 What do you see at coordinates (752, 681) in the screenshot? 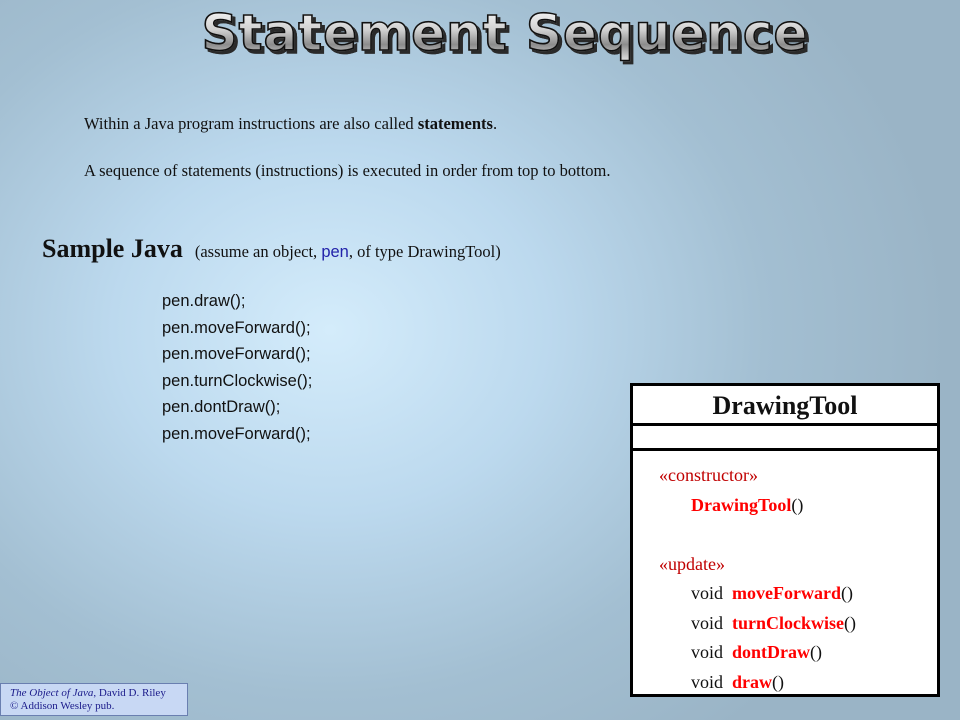
I see `method-name: draw` at bounding box center [752, 681].